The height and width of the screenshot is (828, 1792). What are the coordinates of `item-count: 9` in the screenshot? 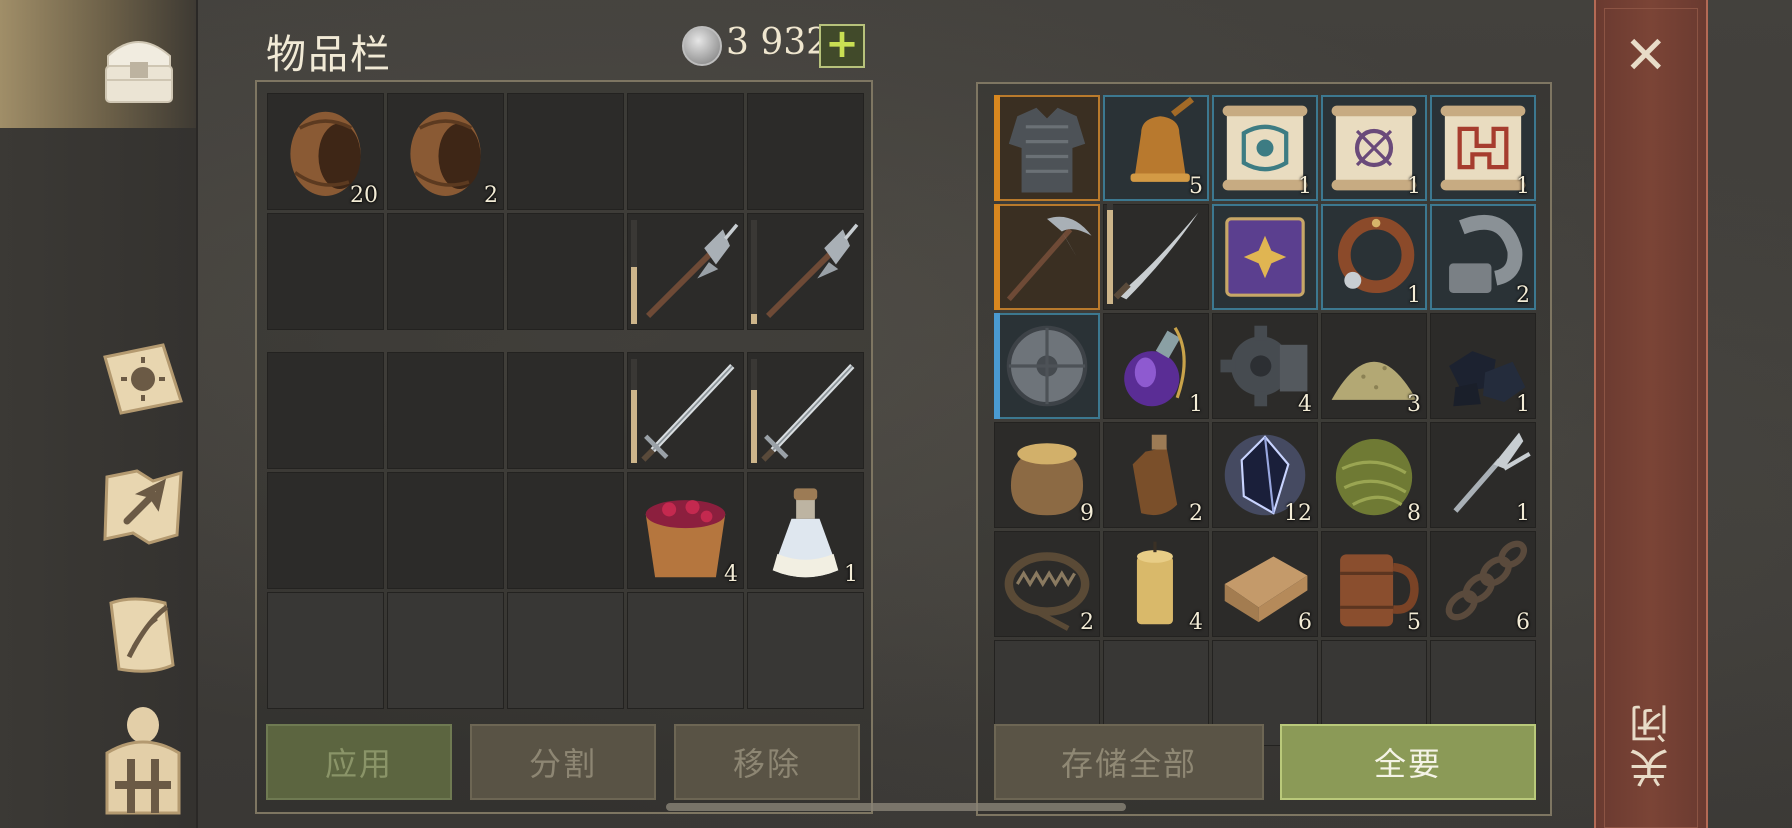 It's located at (1087, 513).